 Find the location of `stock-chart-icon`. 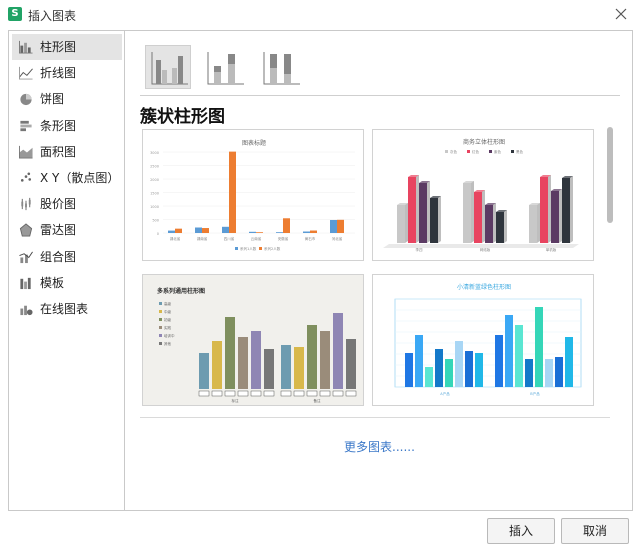

stock-chart-icon is located at coordinates (26, 204).